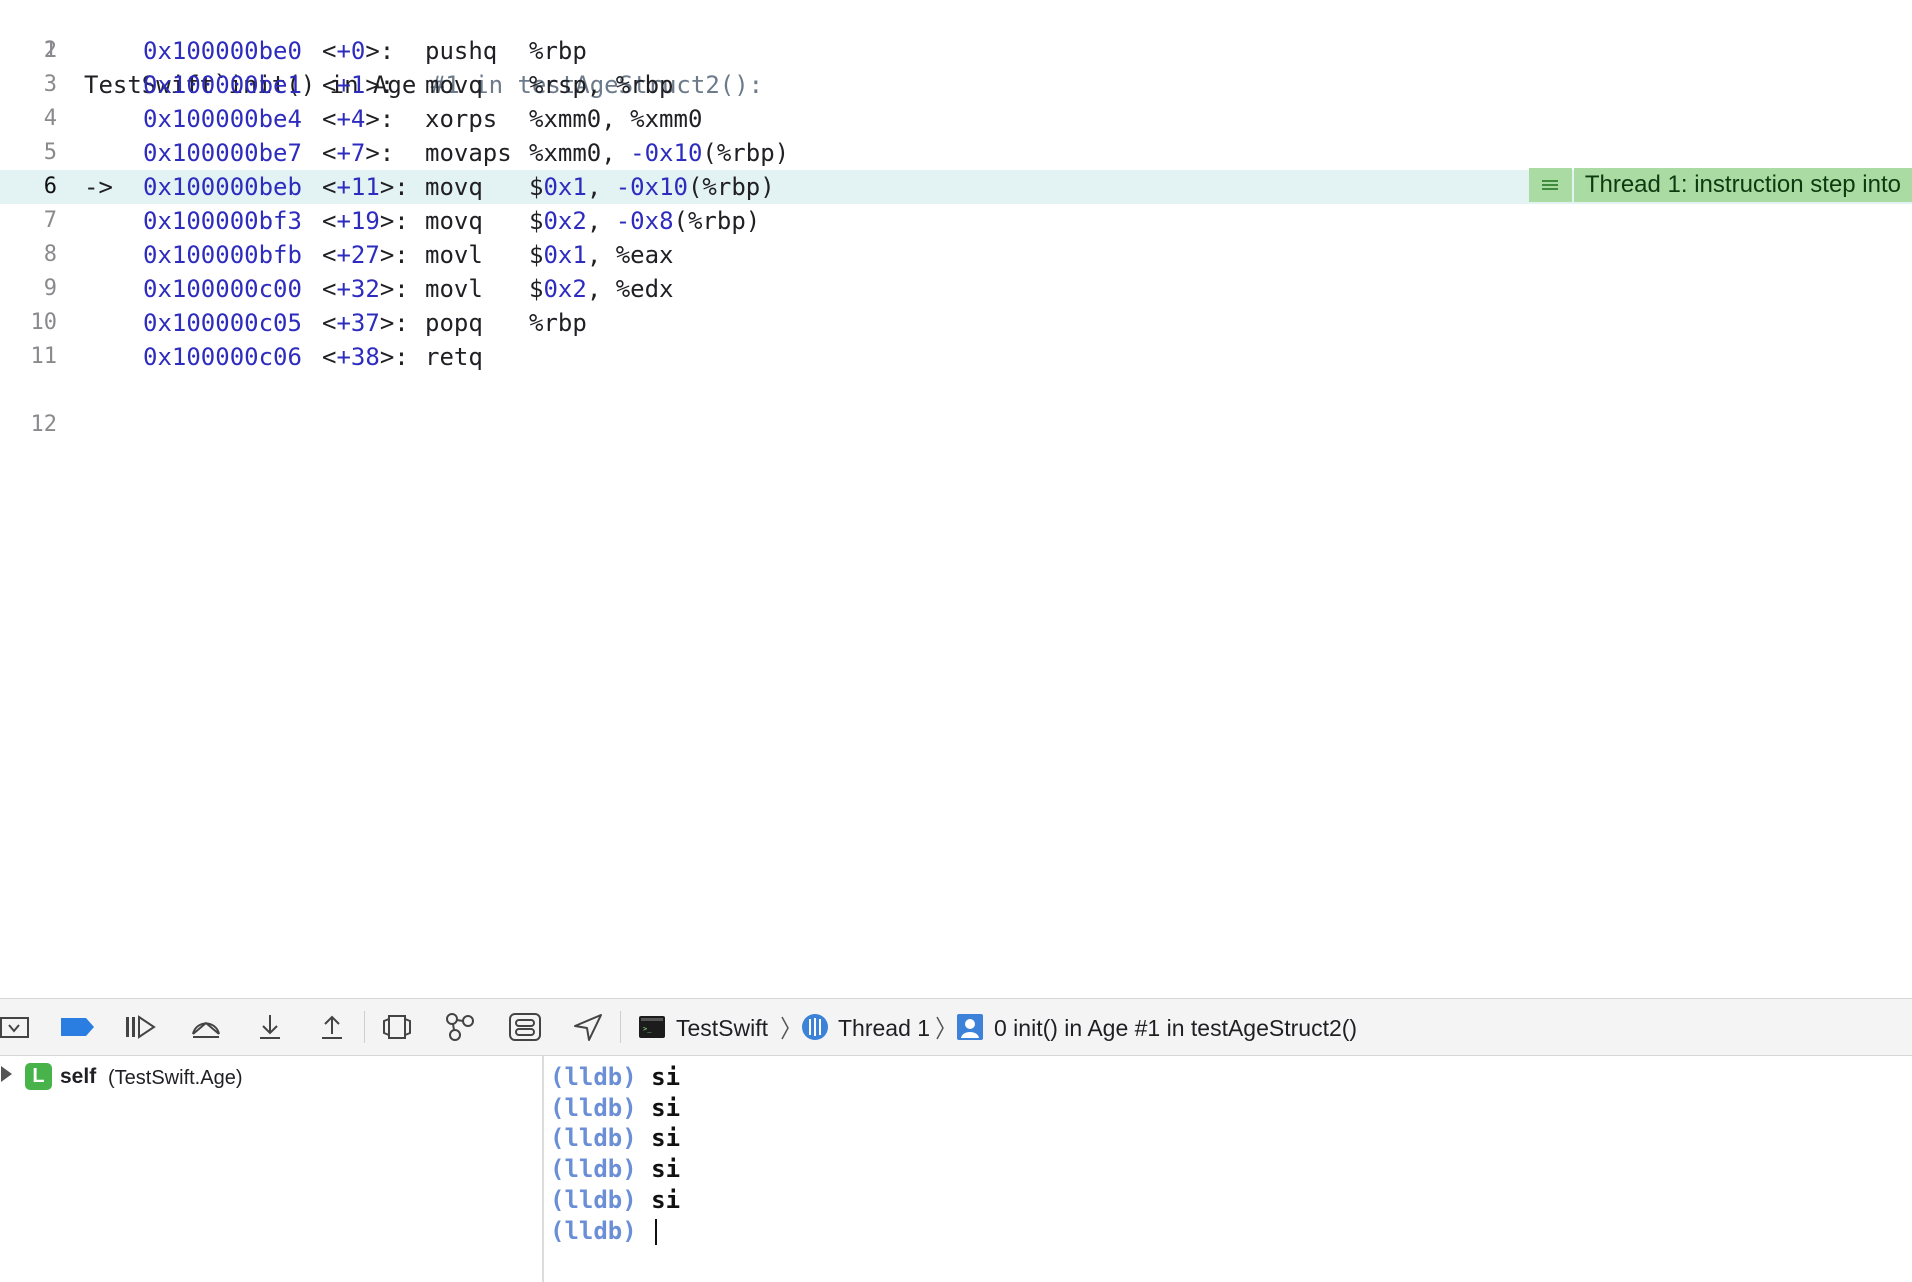 This screenshot has width=1912, height=1282. I want to click on disclosure-triangle-icon, so click(7, 1076).